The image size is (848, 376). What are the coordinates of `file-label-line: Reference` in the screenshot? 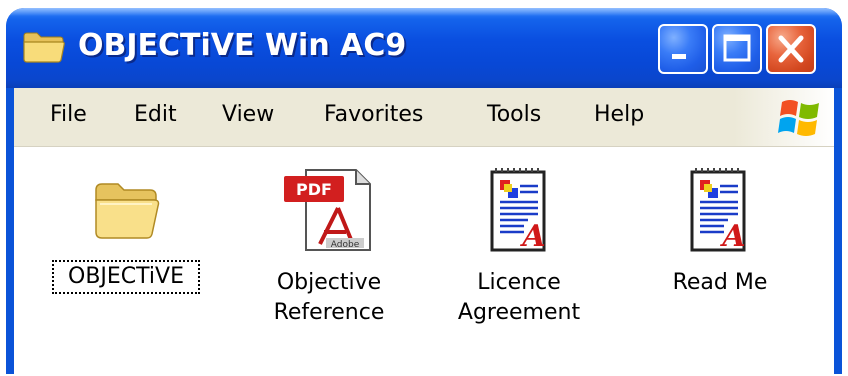 It's located at (329, 312).